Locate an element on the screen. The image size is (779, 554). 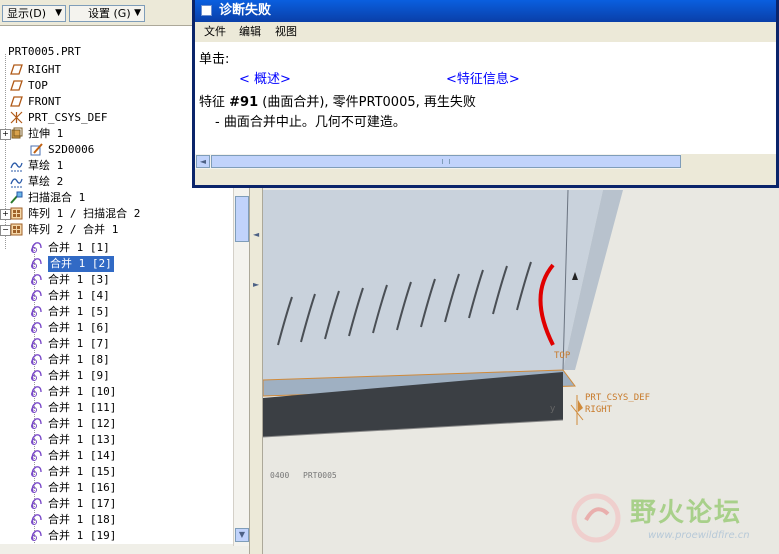
tree-item-label: 合并 1 [11] is located at coordinates (82, 407).